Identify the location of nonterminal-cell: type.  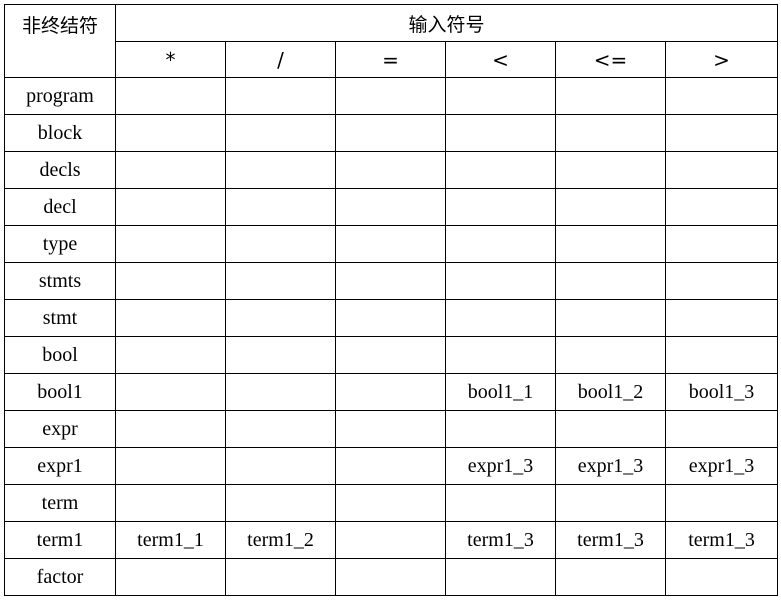
(60, 244).